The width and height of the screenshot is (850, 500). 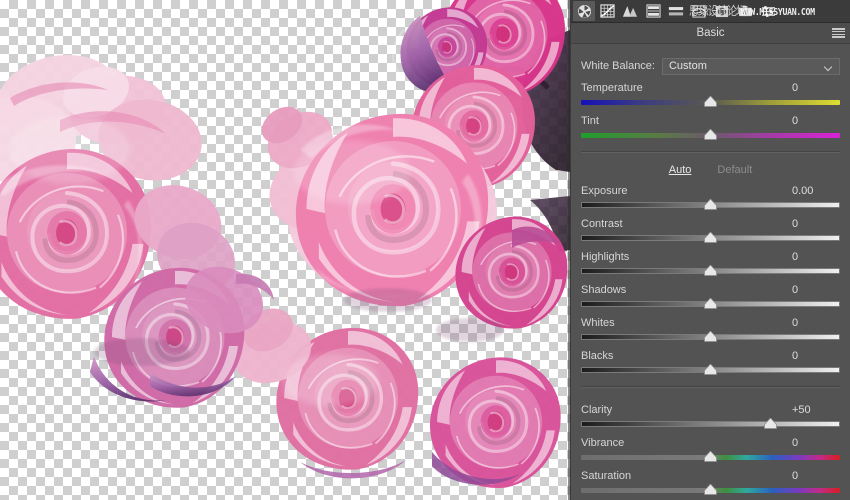 What do you see at coordinates (710, 225) in the screenshot?
I see `slider-head: Contrast 0` at bounding box center [710, 225].